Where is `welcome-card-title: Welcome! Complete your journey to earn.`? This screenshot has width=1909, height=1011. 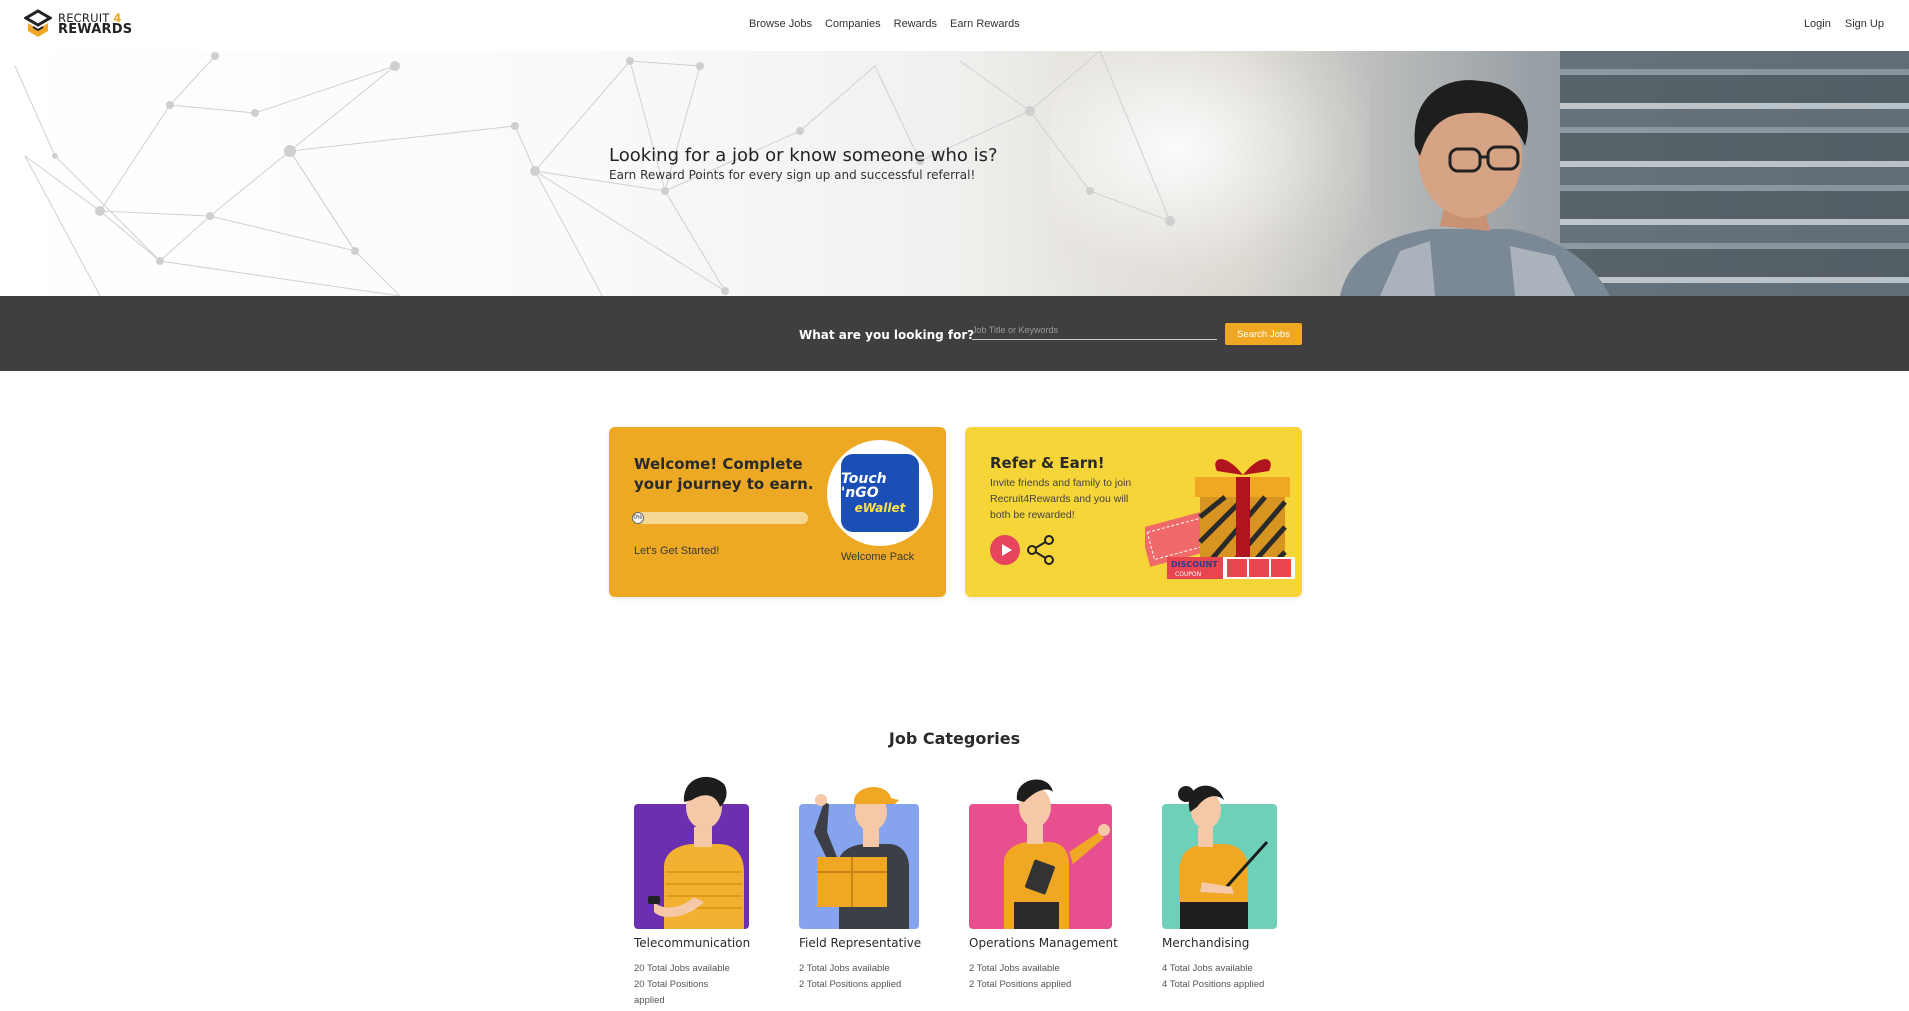 welcome-card-title: Welcome! Complete your journey to earn. is located at coordinates (724, 474).